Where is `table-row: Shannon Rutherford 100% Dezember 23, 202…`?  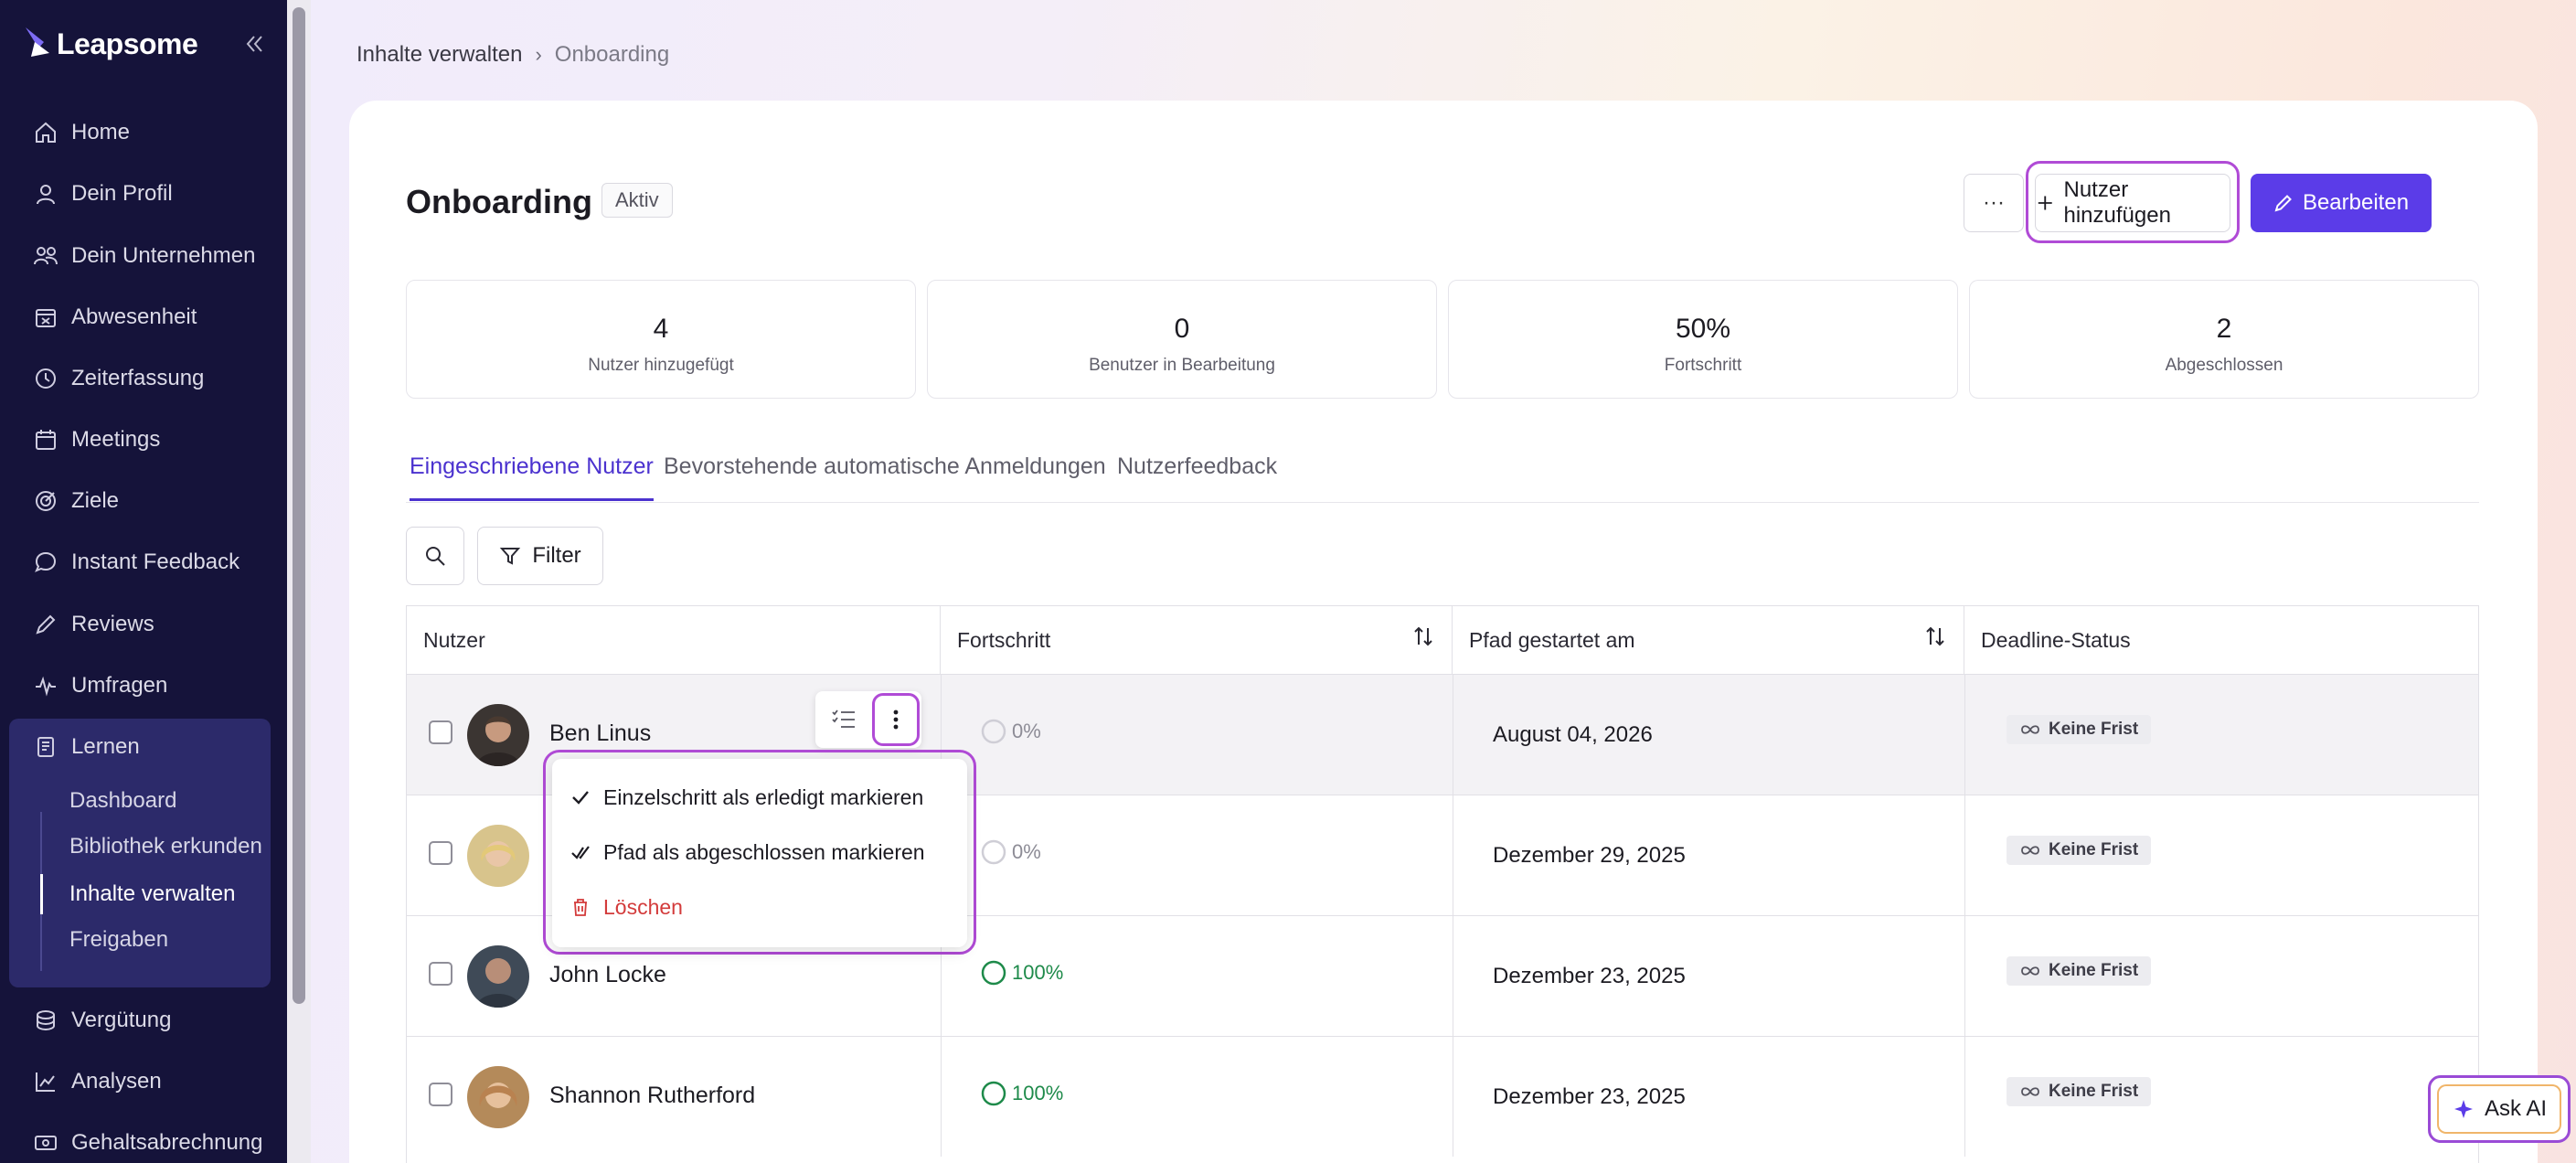 table-row: Shannon Rutherford 100% Dezember 23, 202… is located at coordinates (1442, 1097).